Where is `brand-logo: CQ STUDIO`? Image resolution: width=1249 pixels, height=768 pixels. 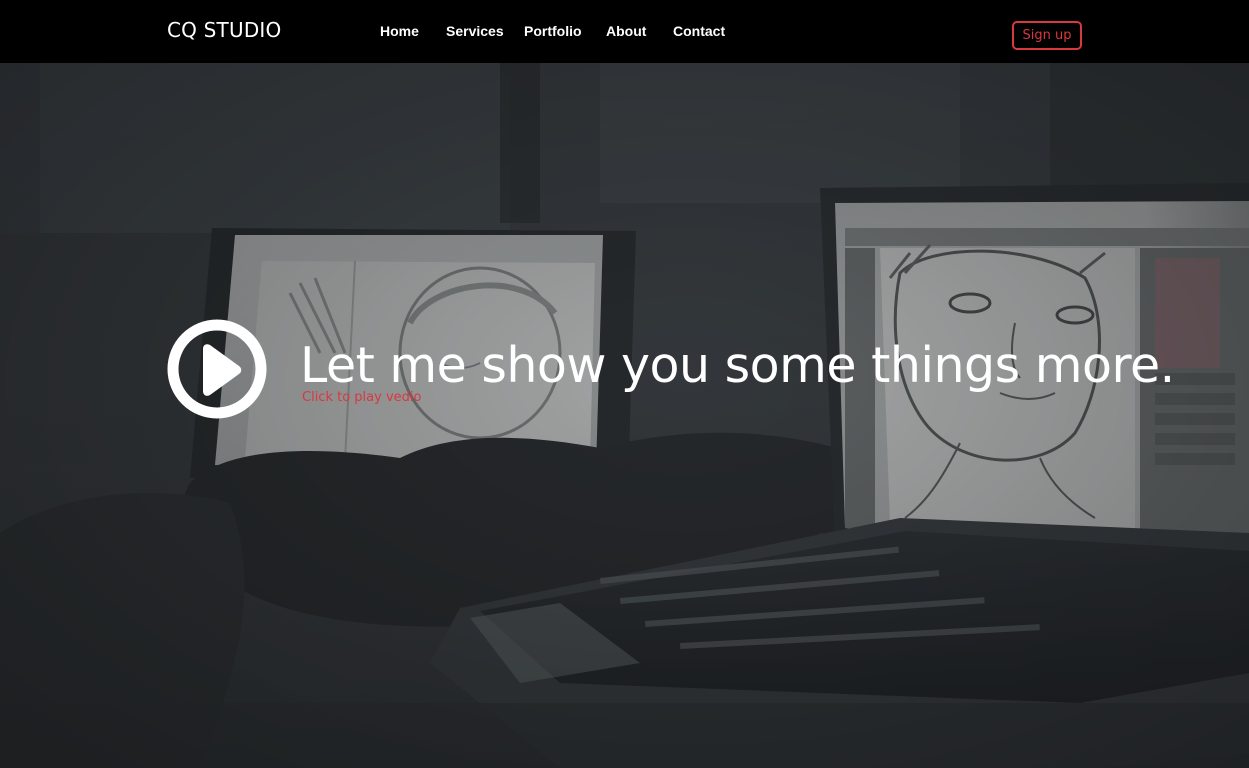
brand-logo: CQ STUDIO is located at coordinates (224, 30).